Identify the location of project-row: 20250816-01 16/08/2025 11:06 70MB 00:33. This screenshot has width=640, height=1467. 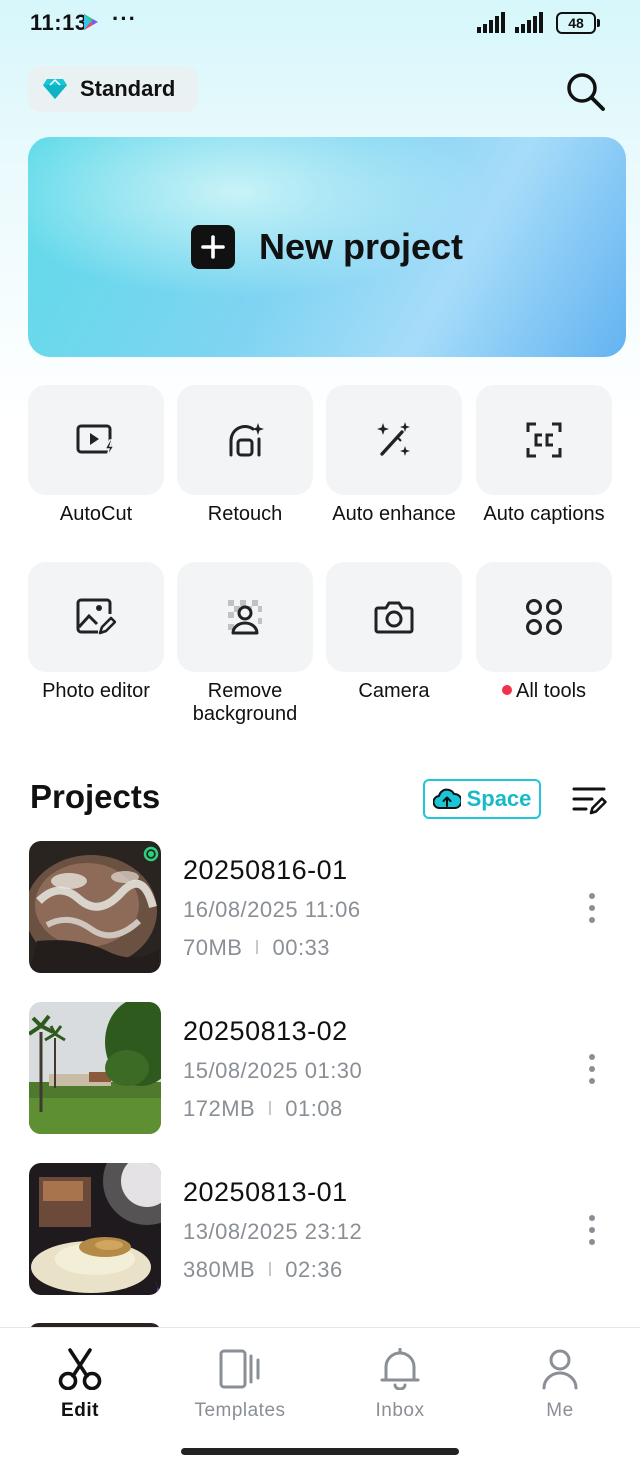
(320, 908).